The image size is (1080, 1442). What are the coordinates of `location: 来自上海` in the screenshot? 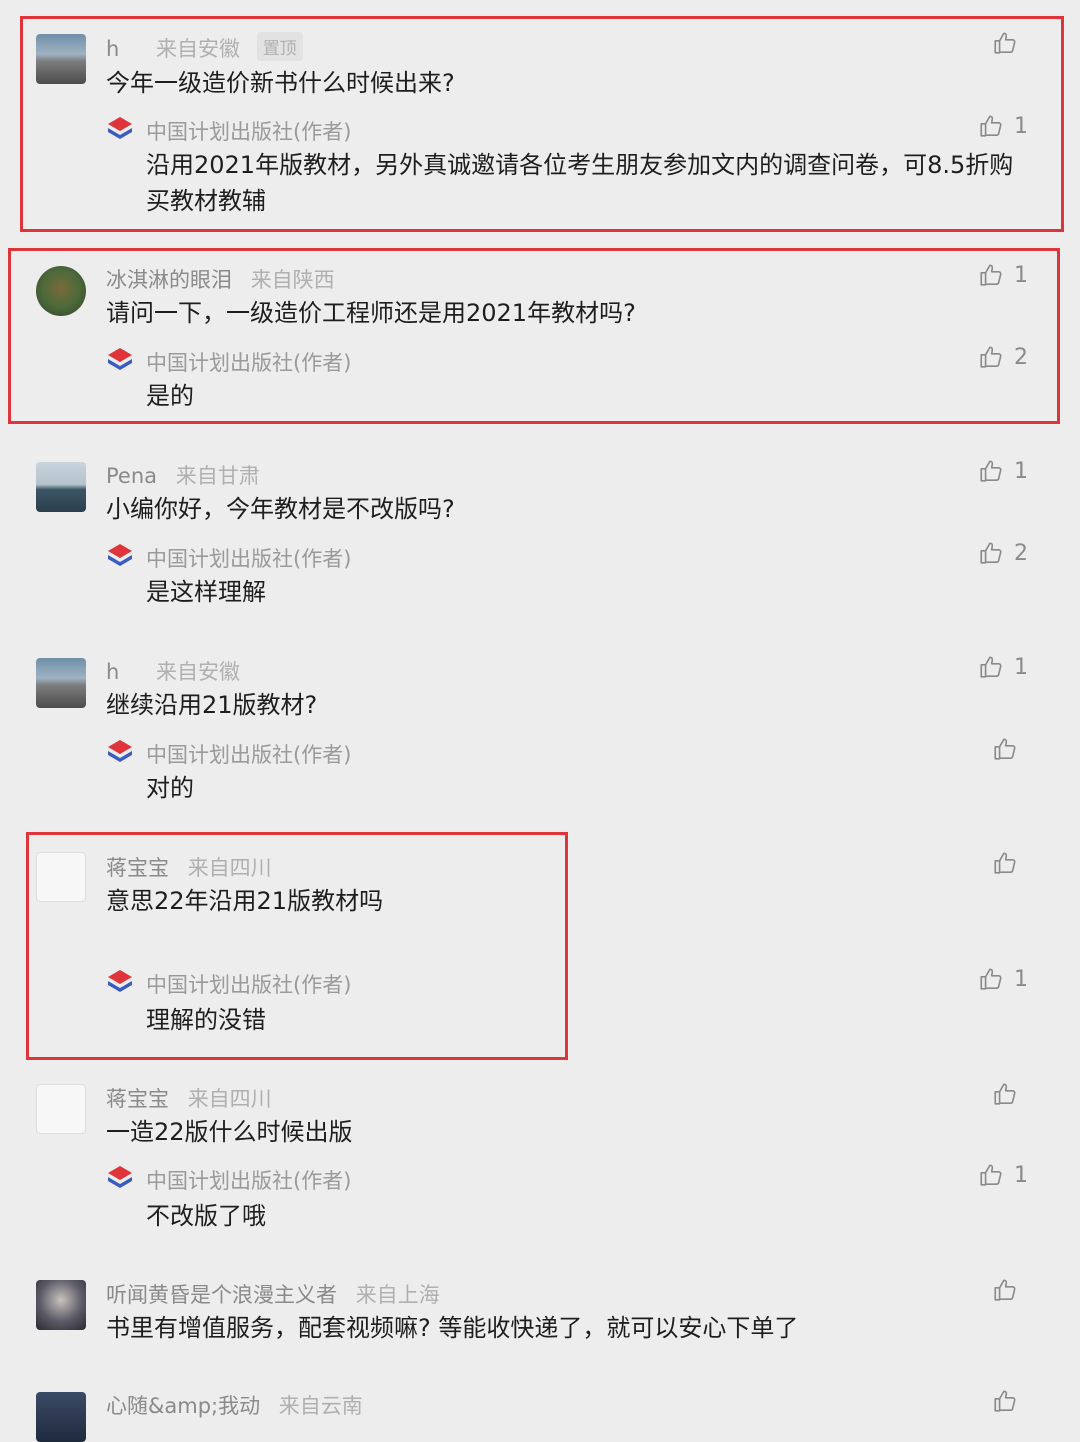 It's located at (397, 1295).